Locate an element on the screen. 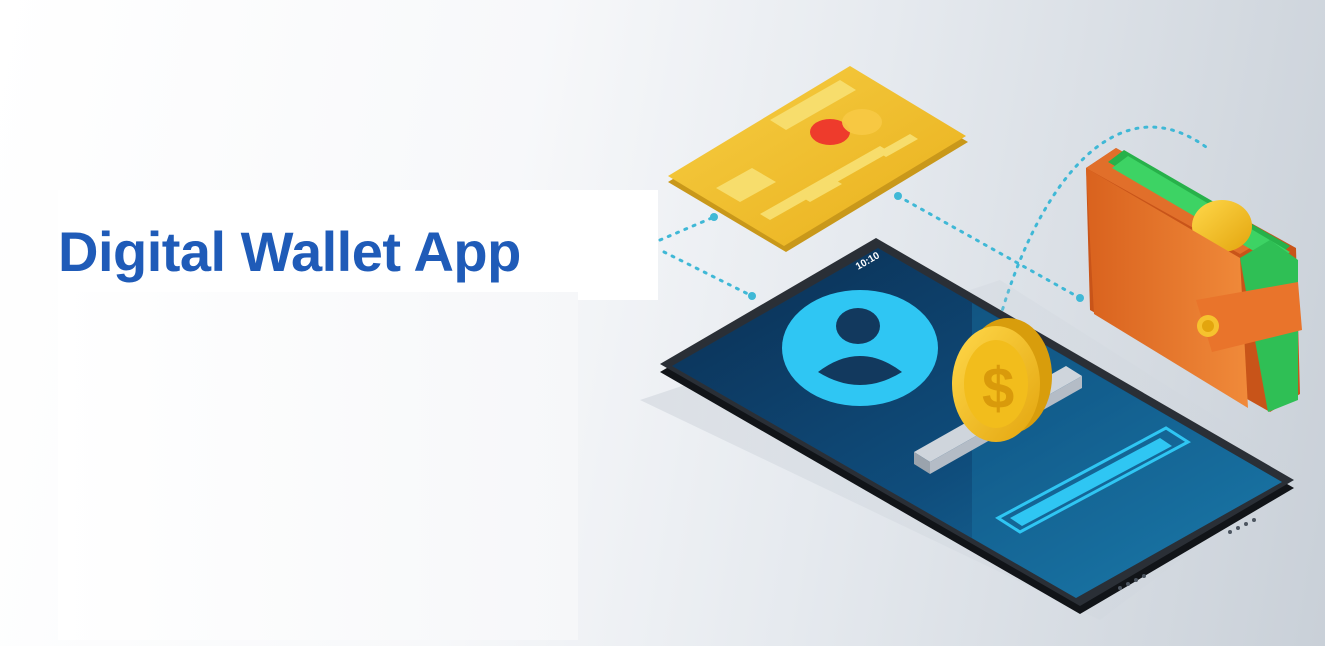 The width and height of the screenshot is (1325, 646). user-avatar-icon is located at coordinates (860, 348).